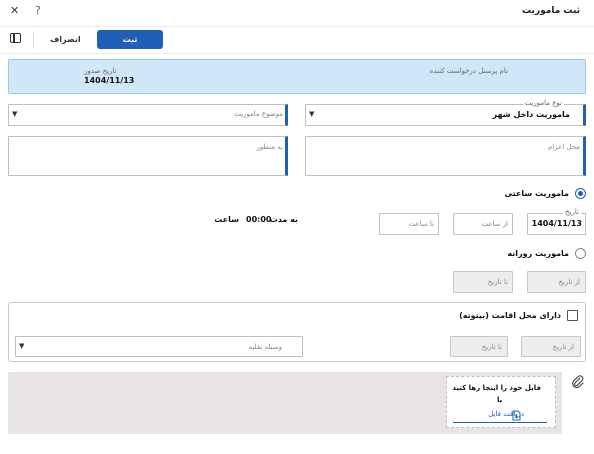 Image resolution: width=594 pixels, height=454 pixels. Describe the element at coordinates (109, 80) in the screenshot. I see `issue-date-value: 1404/11/13` at that location.